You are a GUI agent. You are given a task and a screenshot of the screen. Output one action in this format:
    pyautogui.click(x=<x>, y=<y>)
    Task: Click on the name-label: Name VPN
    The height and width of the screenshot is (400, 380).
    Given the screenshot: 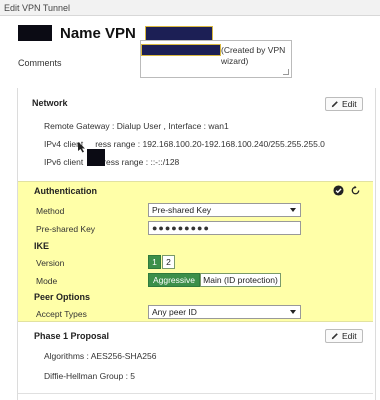 What is the action you would take?
    pyautogui.click(x=98, y=33)
    